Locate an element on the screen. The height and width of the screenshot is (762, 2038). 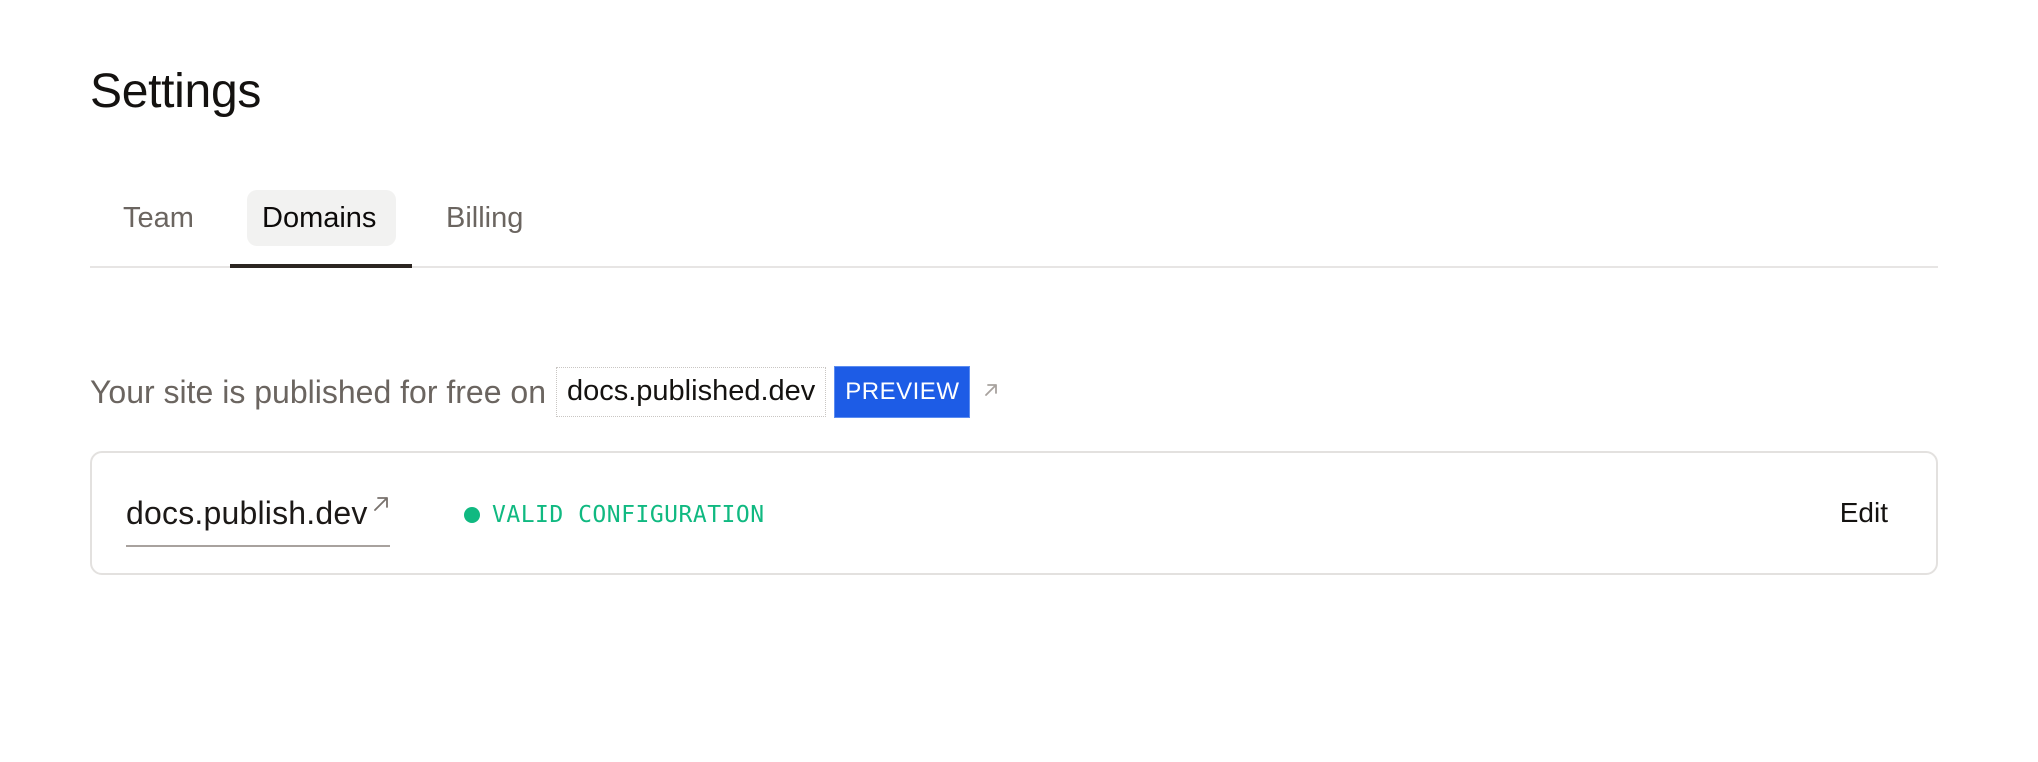
tab-billing: Billing is located at coordinates (490, 227).